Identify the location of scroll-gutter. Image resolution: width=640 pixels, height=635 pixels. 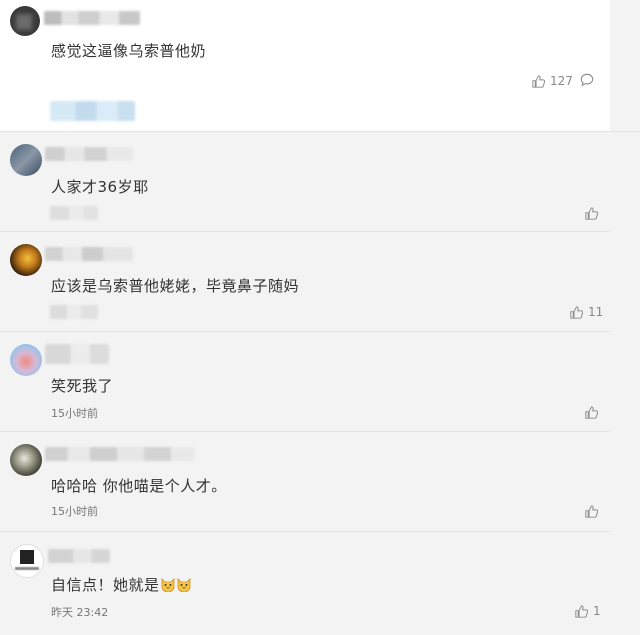
(625, 65).